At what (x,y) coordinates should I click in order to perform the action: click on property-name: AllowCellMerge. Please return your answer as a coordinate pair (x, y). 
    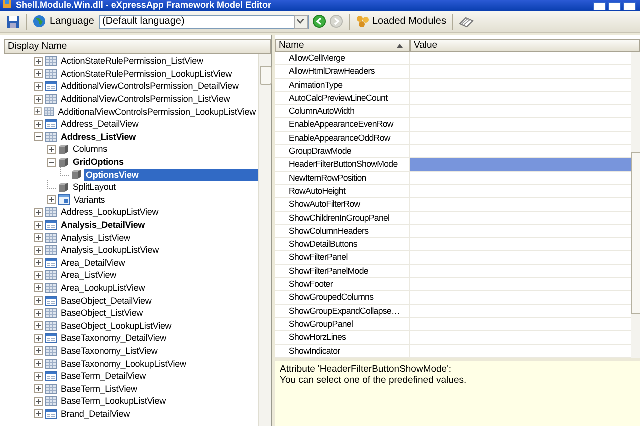
    Looking at the image, I should click on (348, 58).